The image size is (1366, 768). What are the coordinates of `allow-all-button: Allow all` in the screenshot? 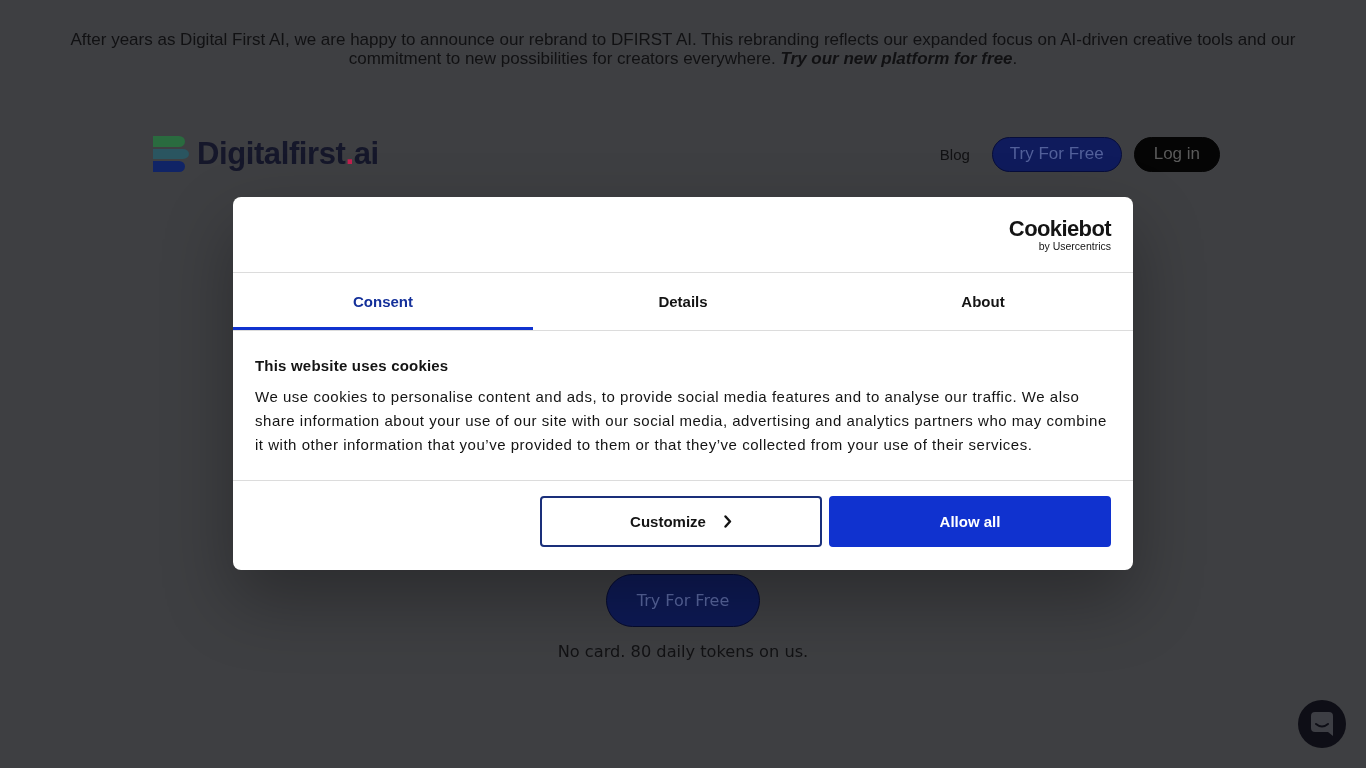 It's located at (970, 521).